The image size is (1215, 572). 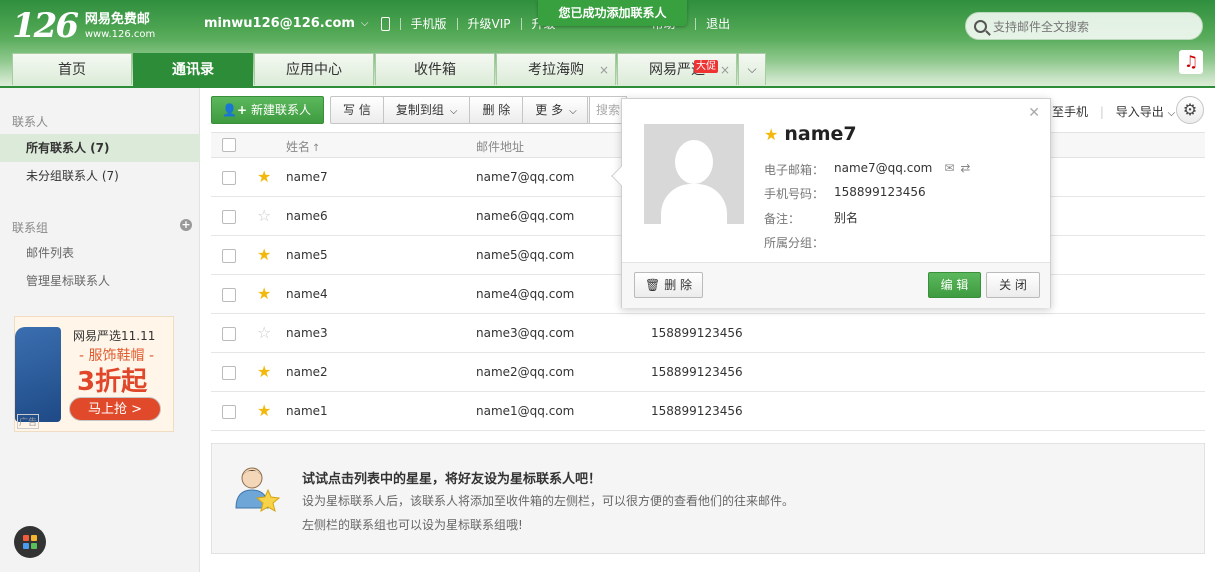 I want to click on account-name: minwu126@126.com, so click(x=279, y=23).